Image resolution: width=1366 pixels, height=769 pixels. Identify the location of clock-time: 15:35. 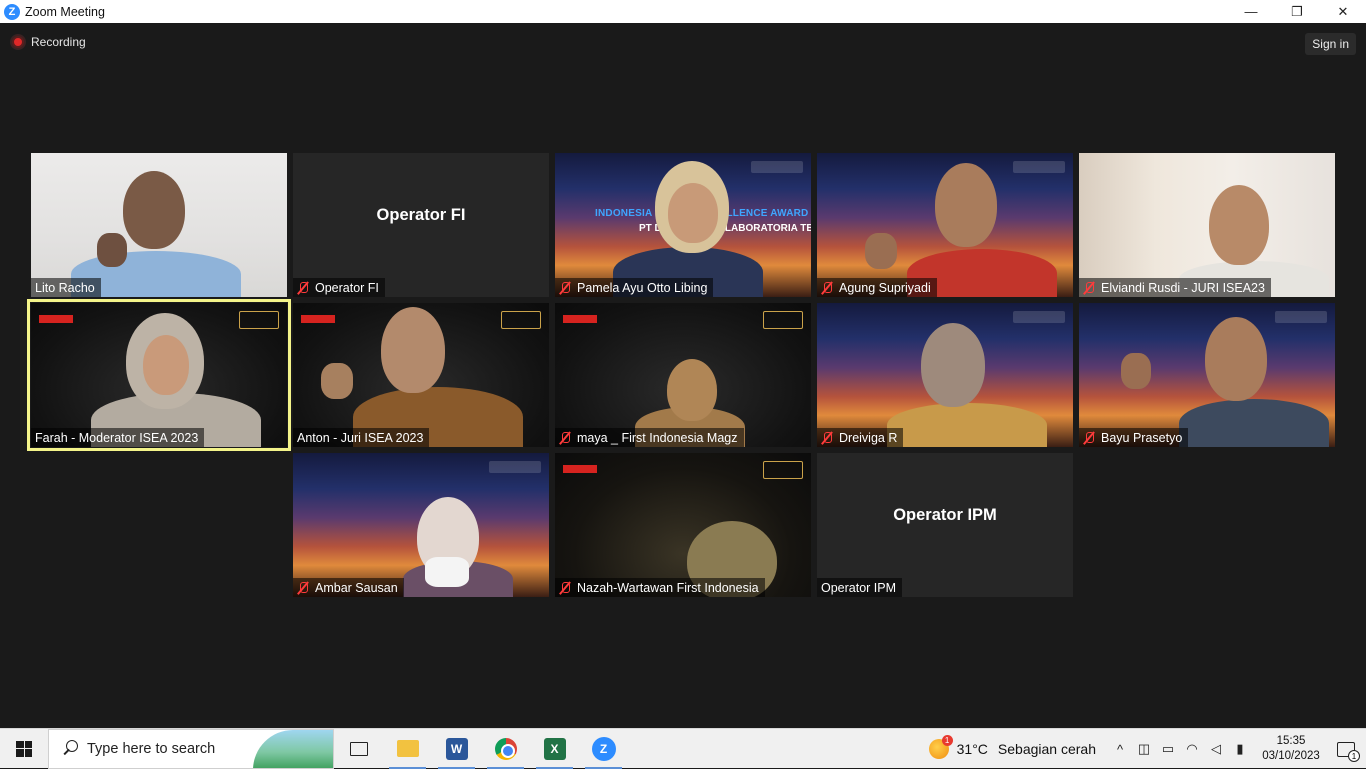
(1291, 741).